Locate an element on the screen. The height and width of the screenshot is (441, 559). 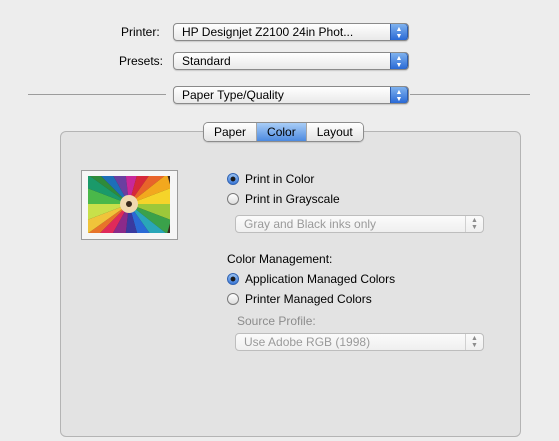
color-pencils-image is located at coordinates (129, 204).